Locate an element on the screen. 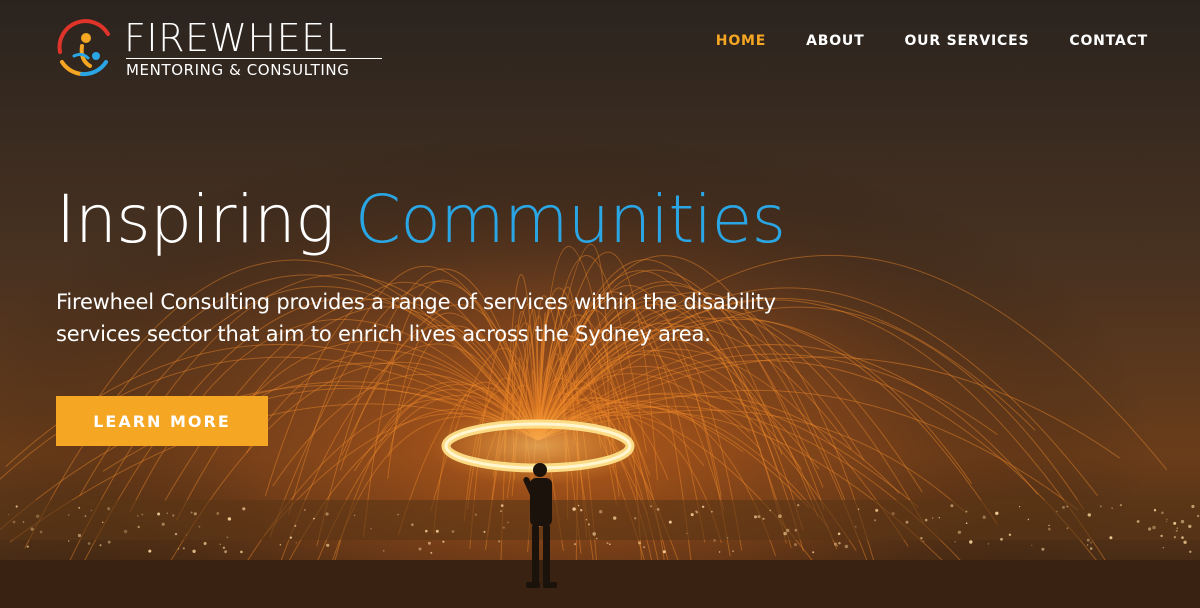  logo: FIREWHEEL MENTORING & CONSULTING is located at coordinates (217, 49).